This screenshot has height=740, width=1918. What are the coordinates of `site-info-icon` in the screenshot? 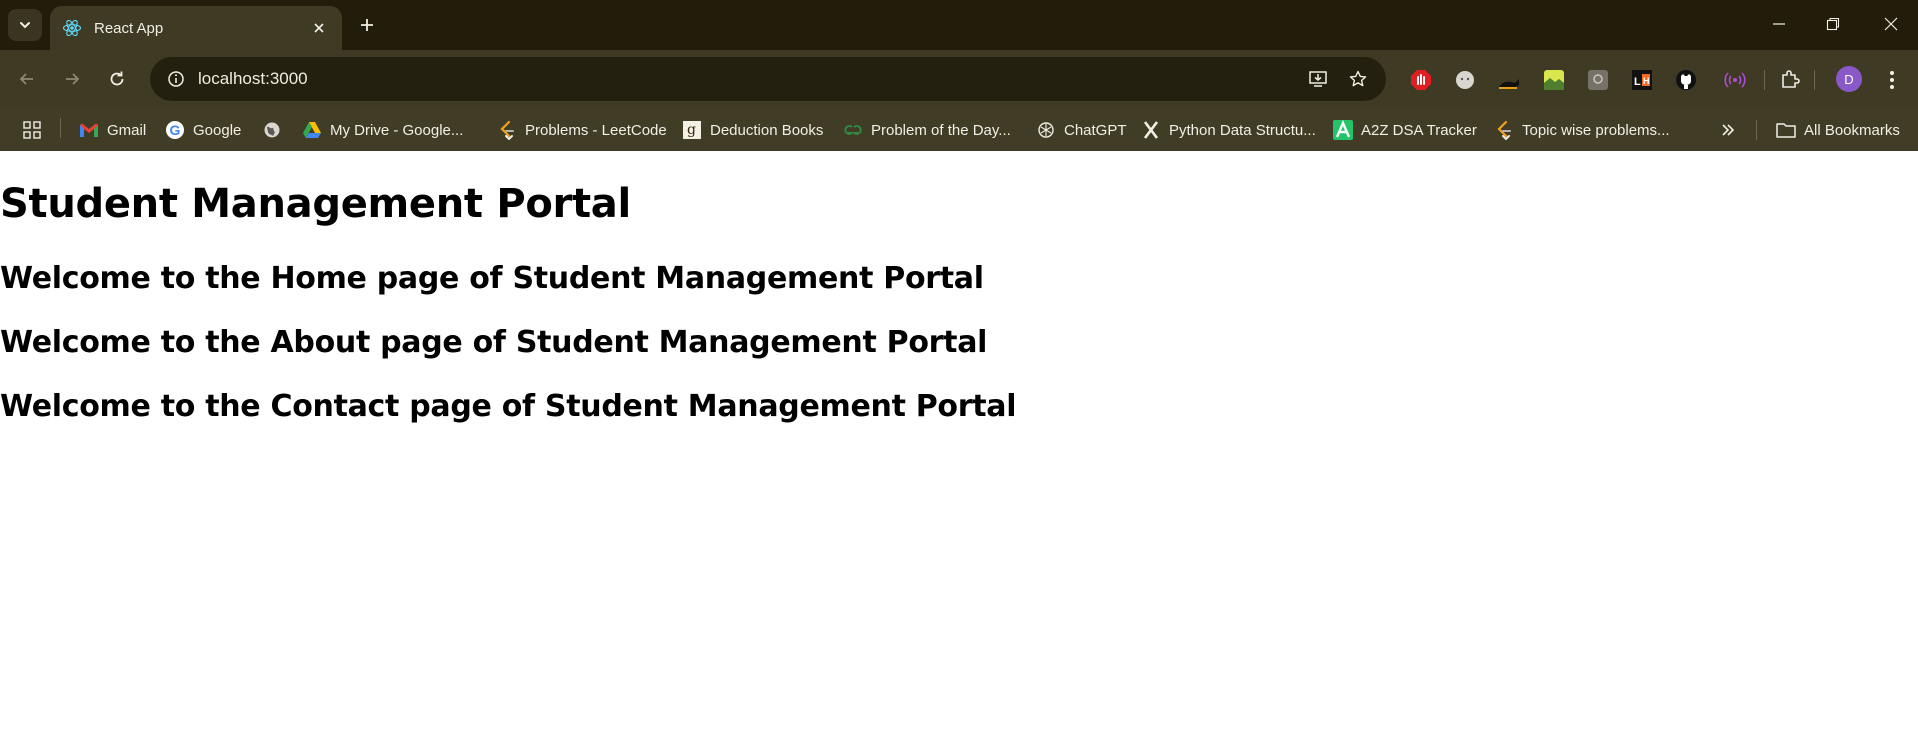 It's located at (176, 79).